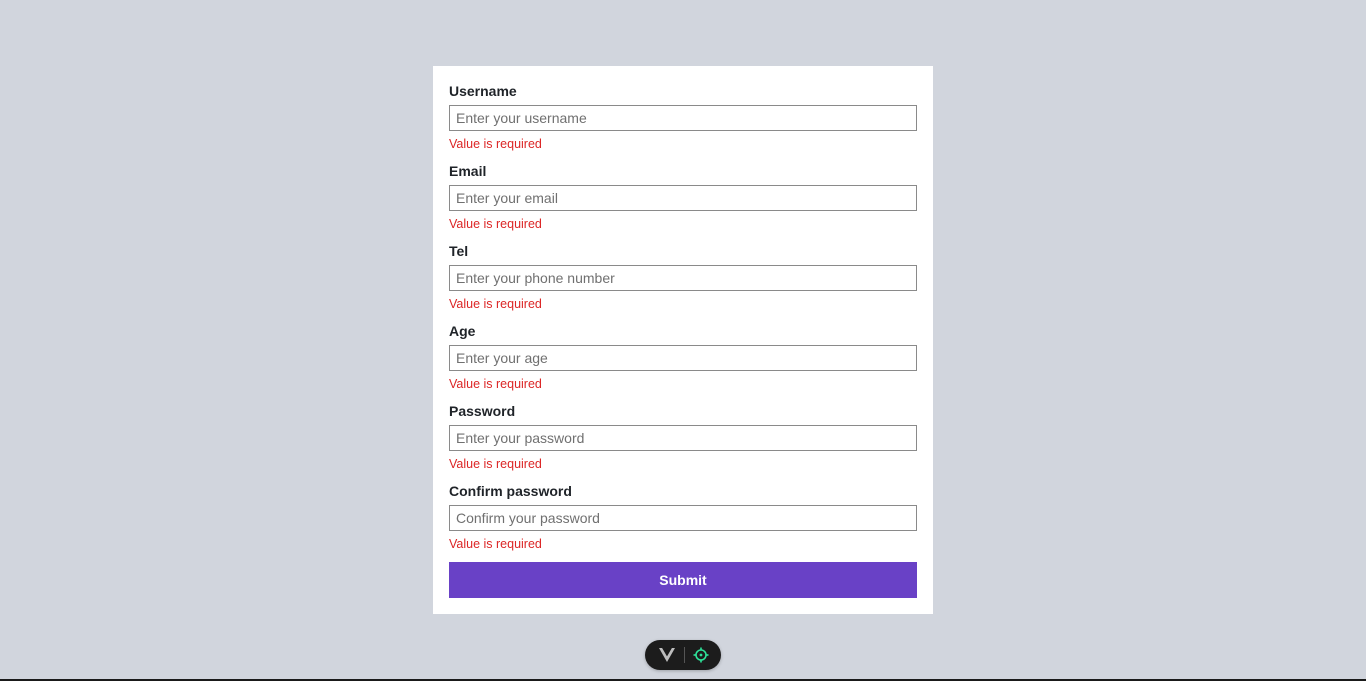 This screenshot has width=1366, height=681. What do you see at coordinates (462, 331) in the screenshot?
I see `age-label: Age` at bounding box center [462, 331].